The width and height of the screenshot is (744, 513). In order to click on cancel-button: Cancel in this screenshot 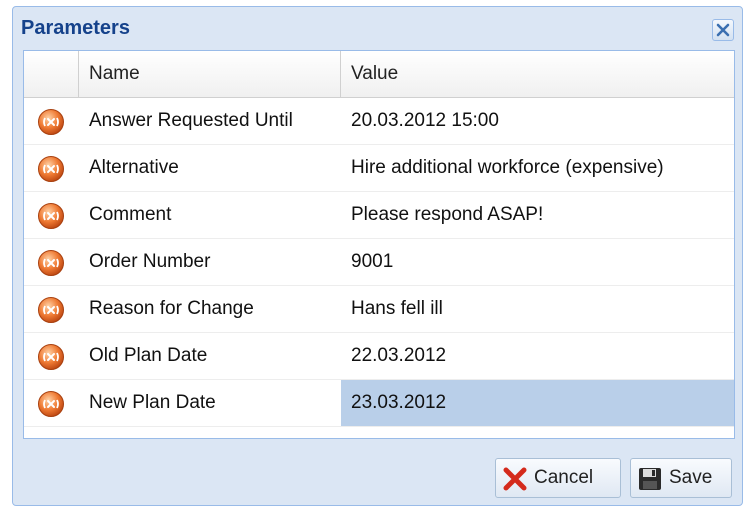, I will do `click(558, 478)`.